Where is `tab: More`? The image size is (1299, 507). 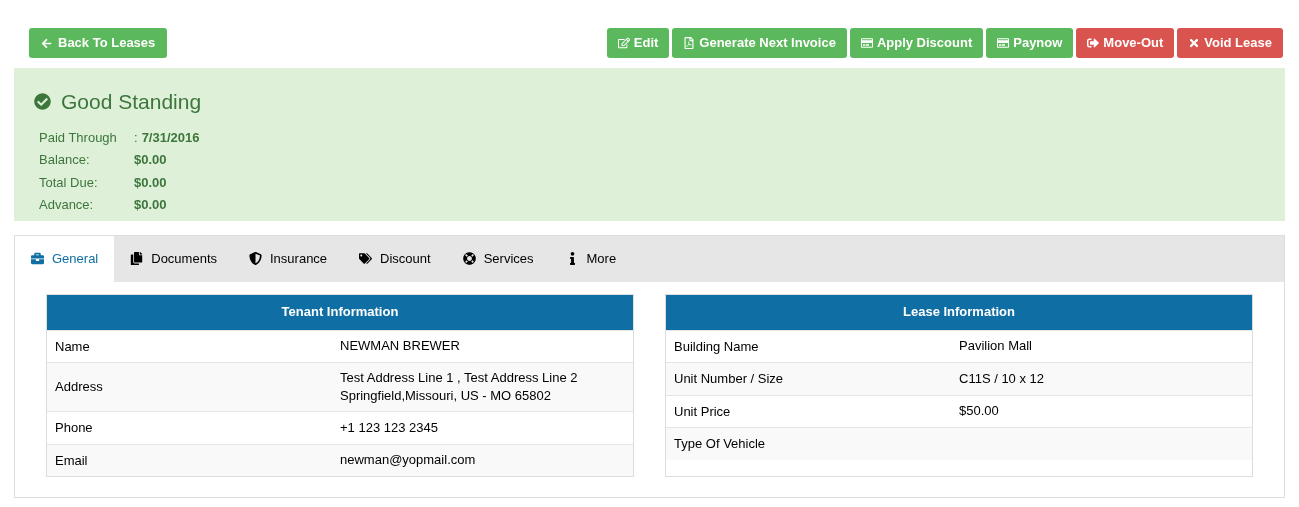
tab: More is located at coordinates (591, 258).